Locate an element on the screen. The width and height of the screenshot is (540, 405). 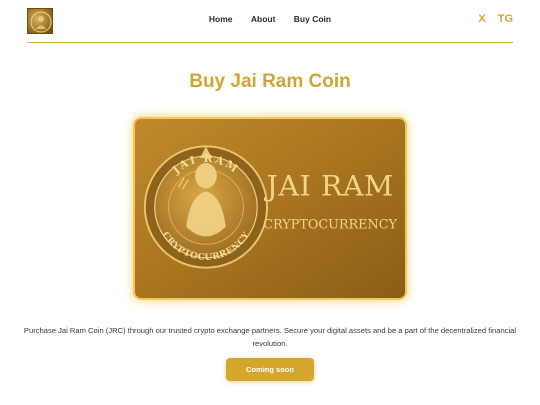
nav-buy-coin-link: Buy Coin is located at coordinates (312, 19).